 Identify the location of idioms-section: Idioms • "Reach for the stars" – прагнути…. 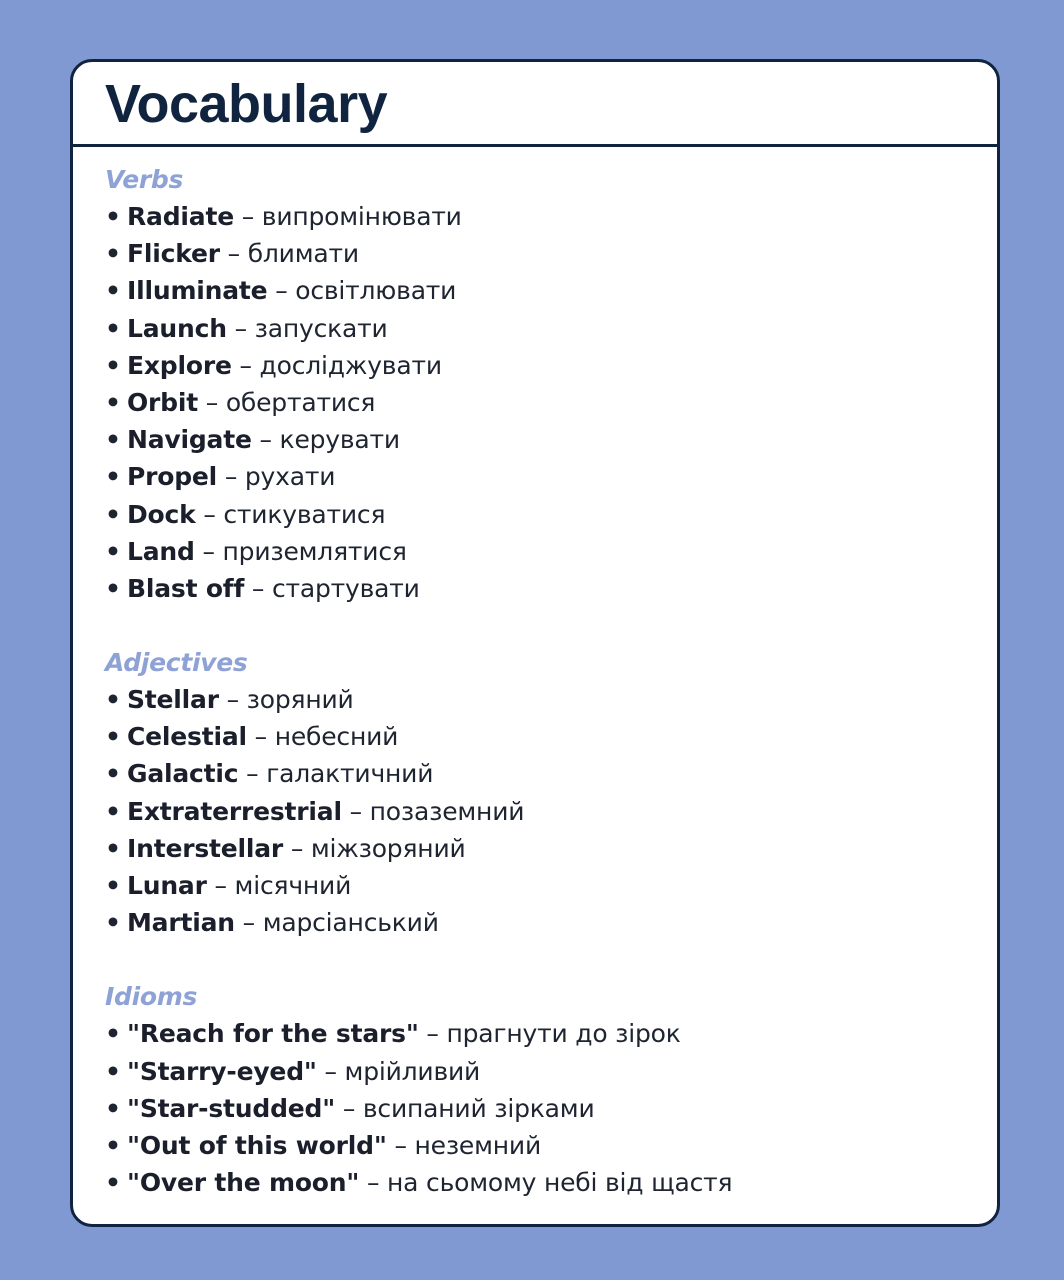
(551, 1089).